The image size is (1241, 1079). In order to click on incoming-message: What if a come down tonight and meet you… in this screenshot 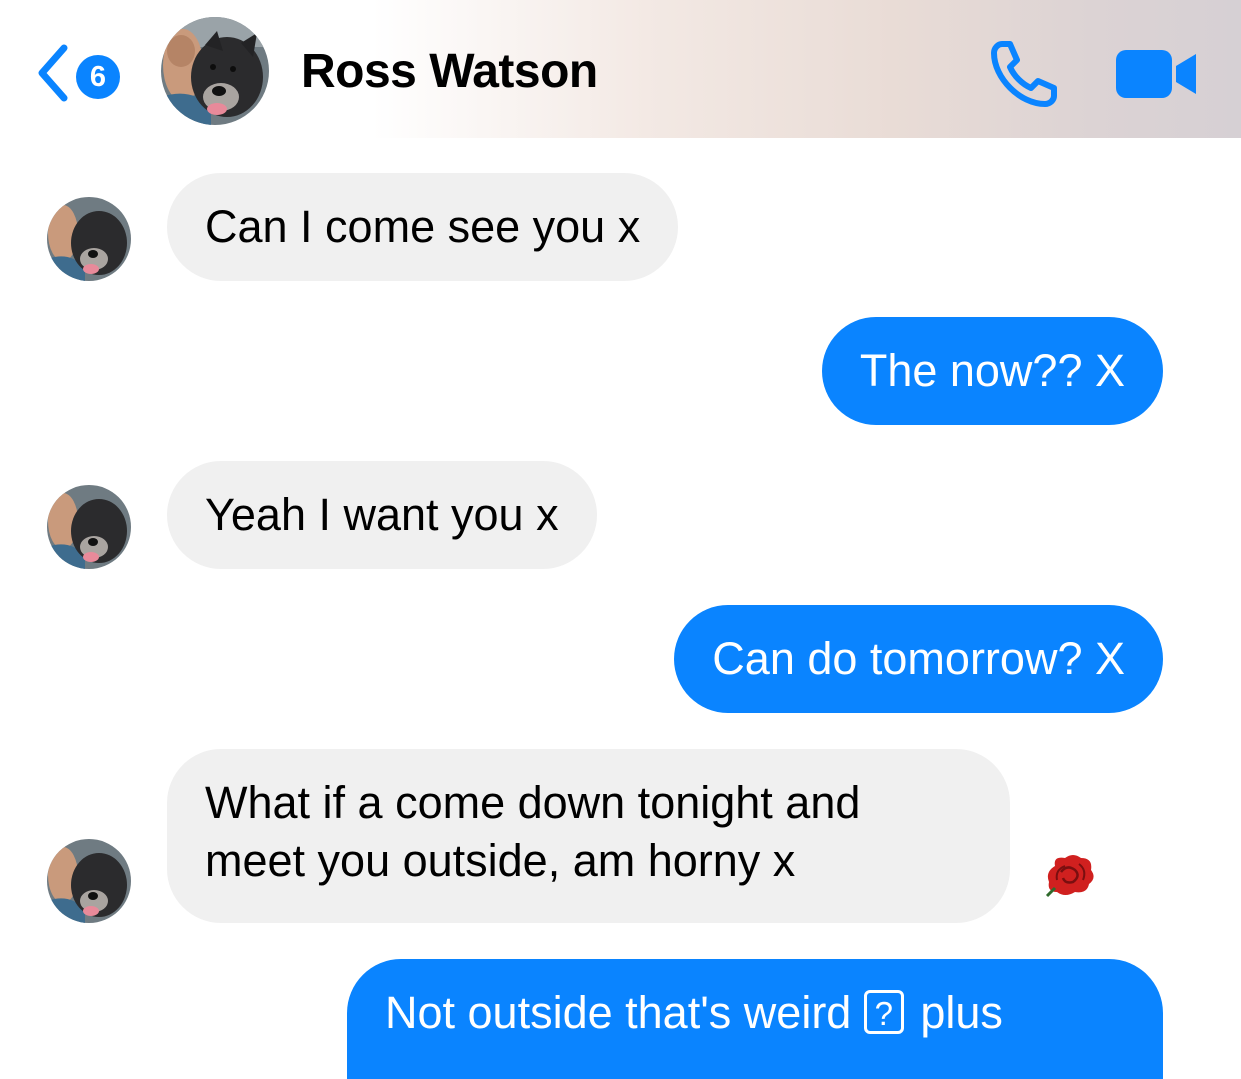, I will do `click(588, 836)`.